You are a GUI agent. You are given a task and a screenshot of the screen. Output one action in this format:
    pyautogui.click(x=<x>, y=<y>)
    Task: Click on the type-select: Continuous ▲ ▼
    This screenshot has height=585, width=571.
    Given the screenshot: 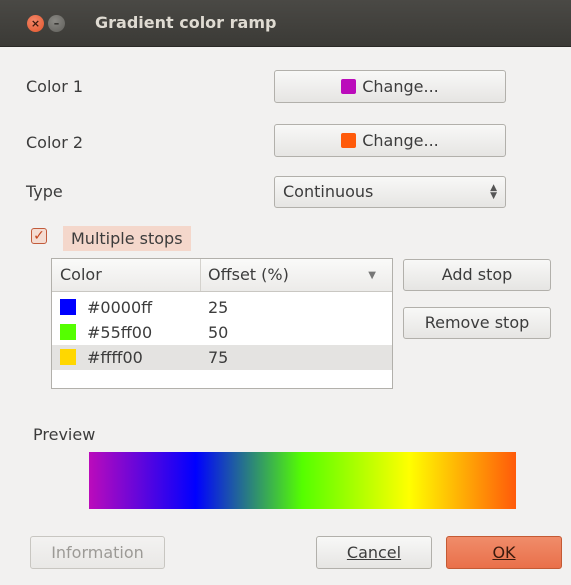 What is the action you would take?
    pyautogui.click(x=390, y=192)
    